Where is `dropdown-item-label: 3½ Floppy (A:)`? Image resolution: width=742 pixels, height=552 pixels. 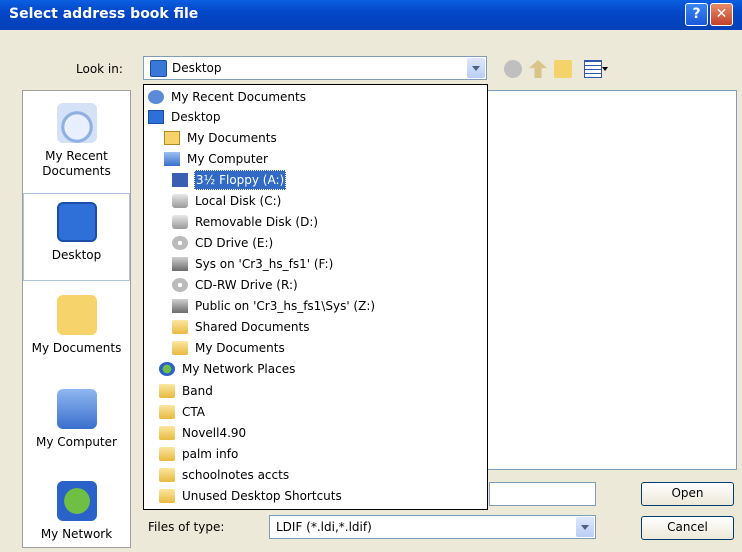
dropdown-item-label: 3½ Floppy (A:) is located at coordinates (240, 180).